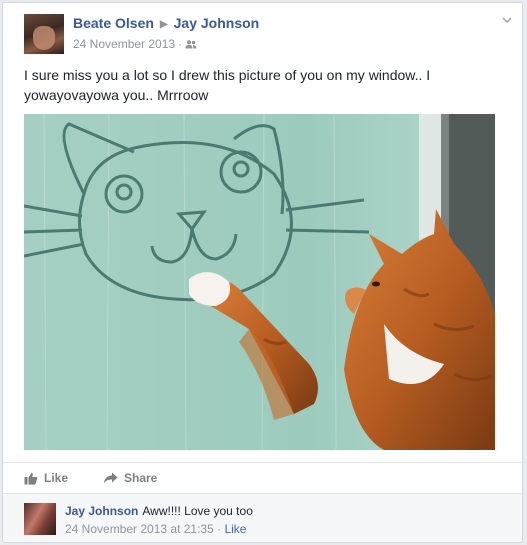  What do you see at coordinates (139, 529) in the screenshot?
I see `comment-timestamp-link: 24 November 2013 at 21:35` at bounding box center [139, 529].